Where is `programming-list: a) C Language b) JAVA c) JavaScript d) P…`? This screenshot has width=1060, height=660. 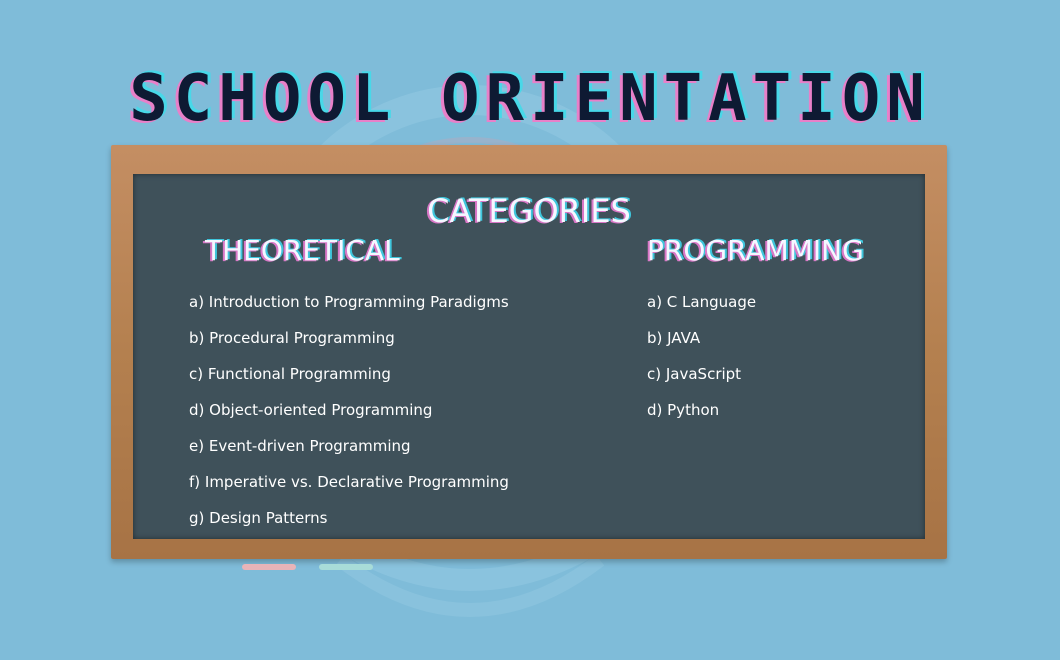 programming-list: a) C Language b) JAVA c) JavaScript d) P… is located at coordinates (701, 356).